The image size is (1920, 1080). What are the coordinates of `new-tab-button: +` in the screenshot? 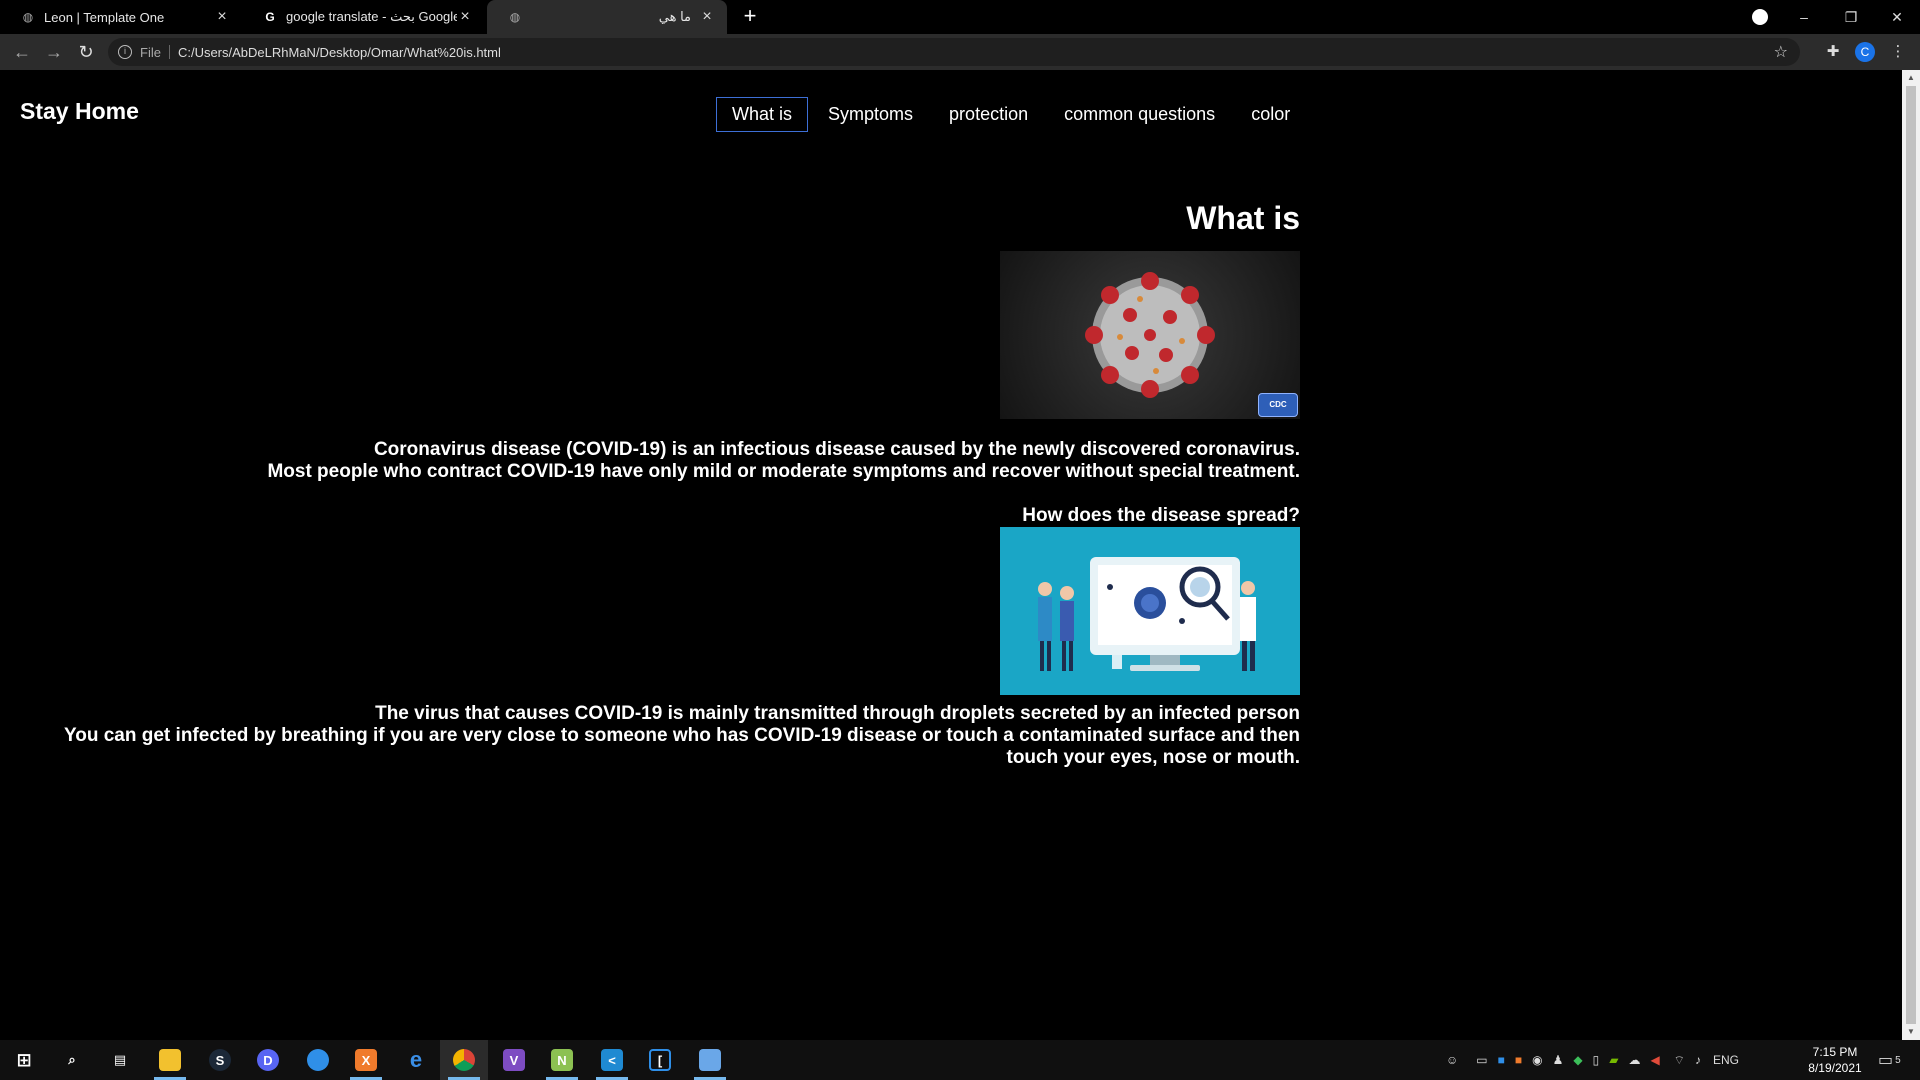 It's located at (750, 17).